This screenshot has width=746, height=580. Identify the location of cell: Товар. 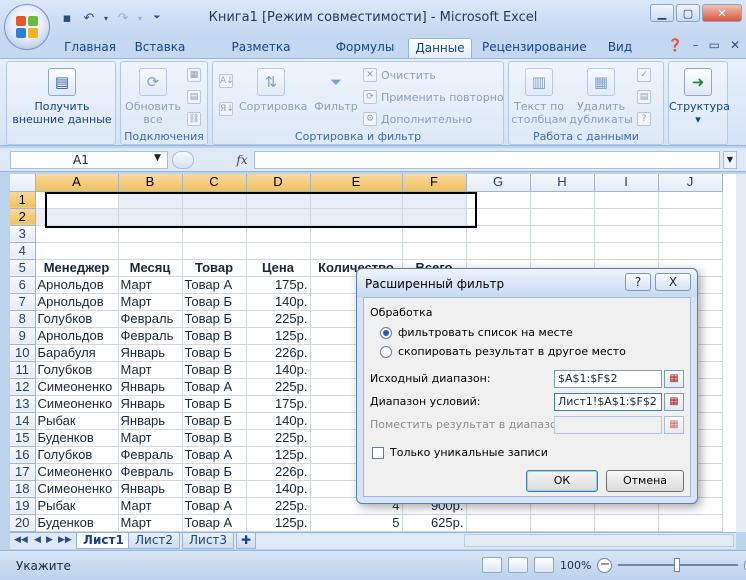
(214, 268).